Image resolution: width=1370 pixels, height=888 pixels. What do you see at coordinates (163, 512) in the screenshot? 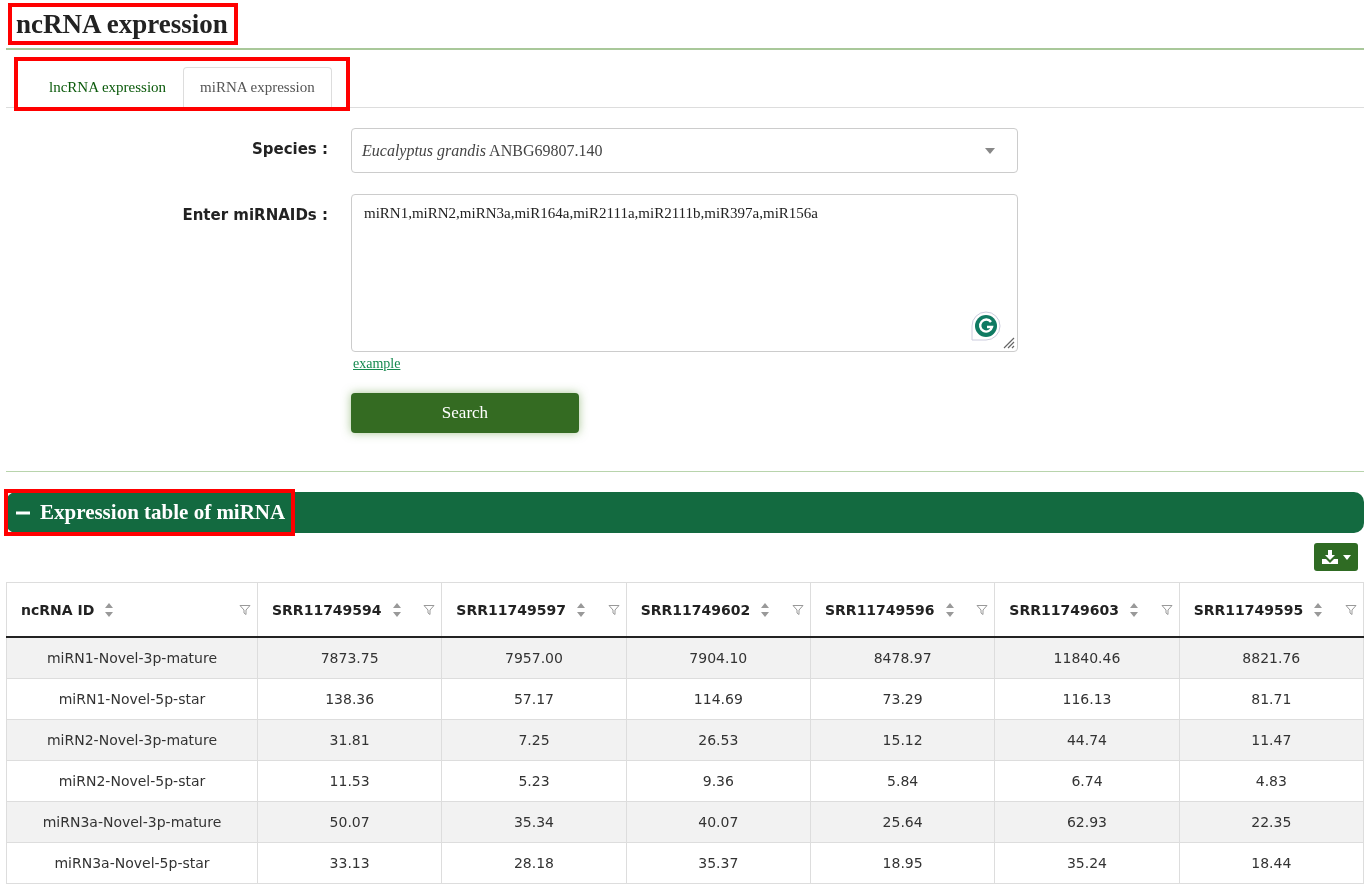
I see `section-title: Expression table of miRNA` at bounding box center [163, 512].